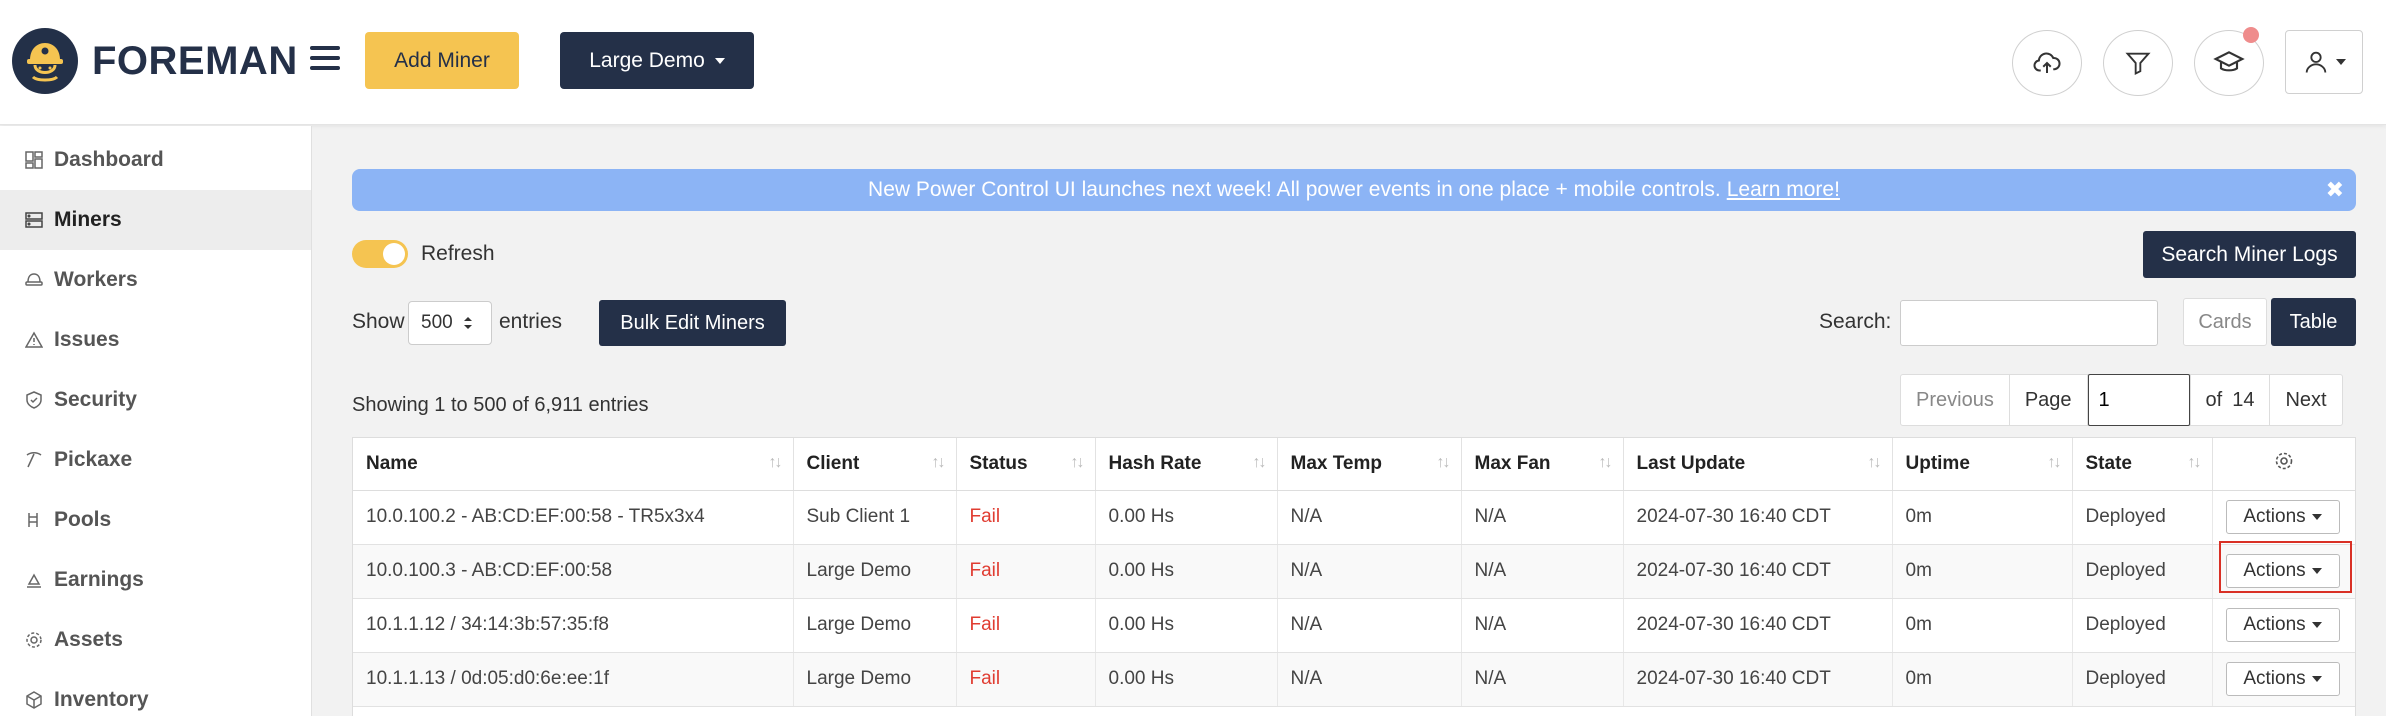  What do you see at coordinates (392, 463) in the screenshot?
I see `column-label: Name` at bounding box center [392, 463].